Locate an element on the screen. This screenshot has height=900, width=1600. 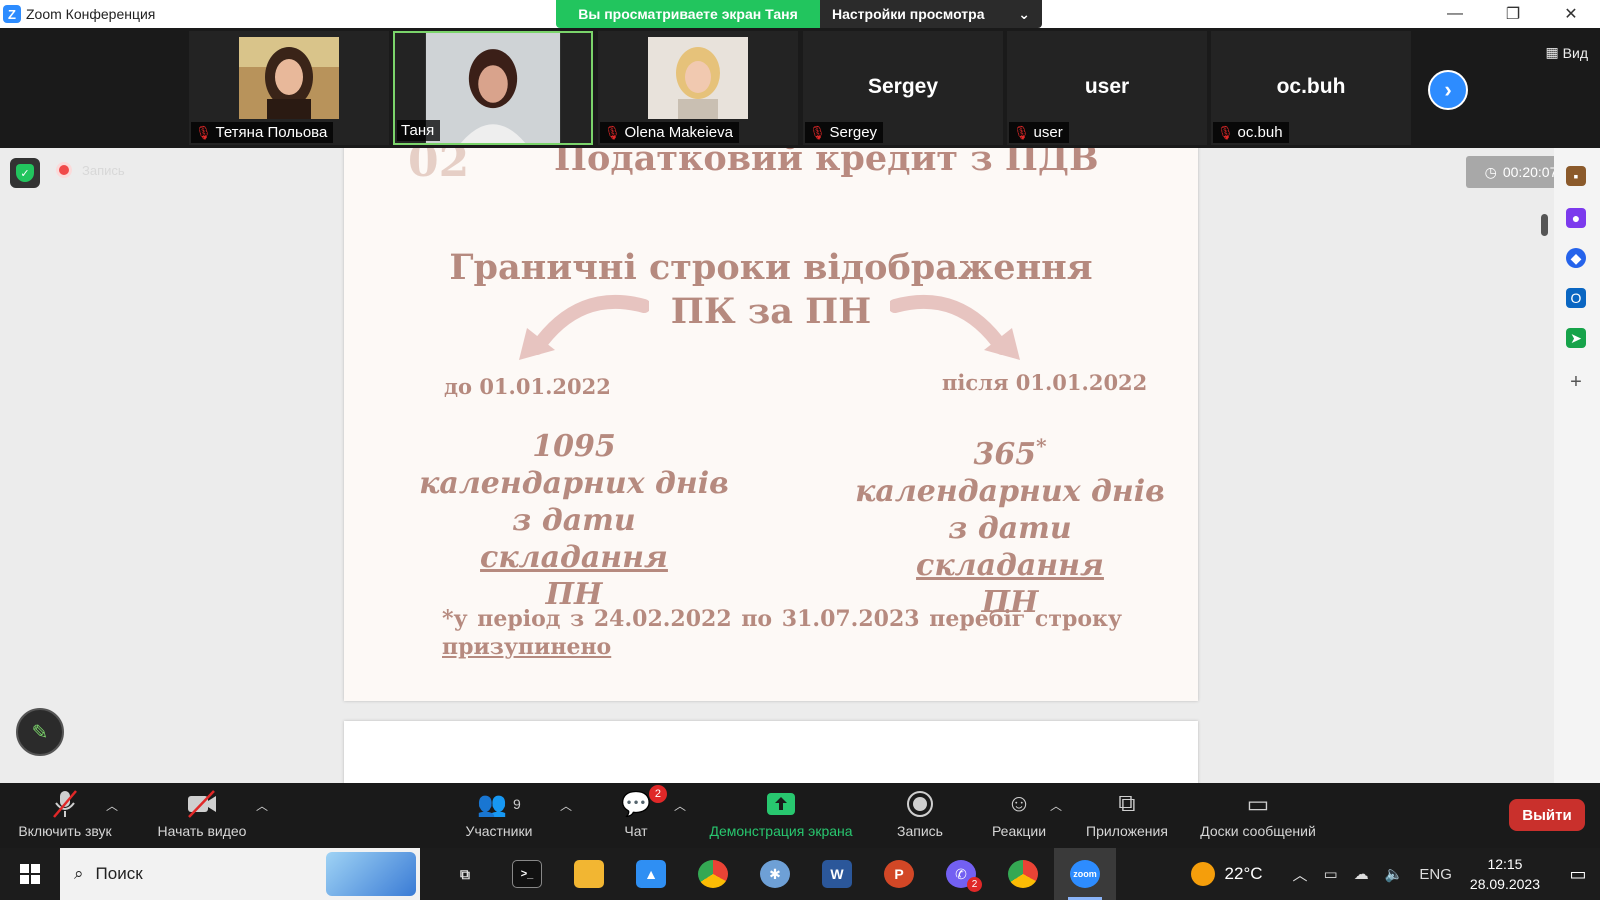
word-icon: W is located at coordinates (837, 874).